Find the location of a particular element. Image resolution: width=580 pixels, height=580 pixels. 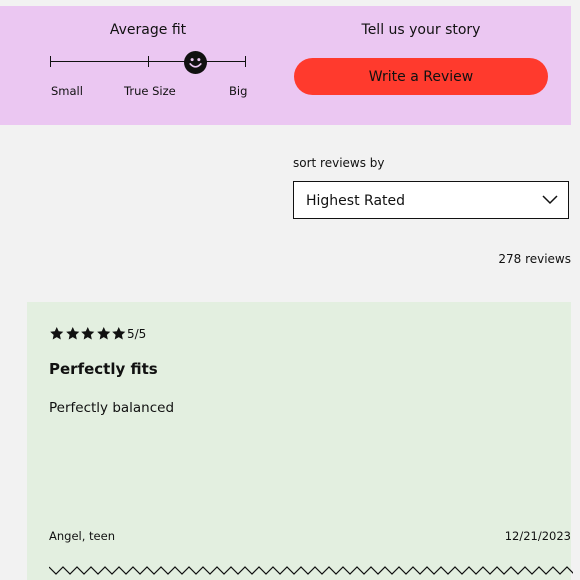

fit-tick-small is located at coordinates (50, 61).